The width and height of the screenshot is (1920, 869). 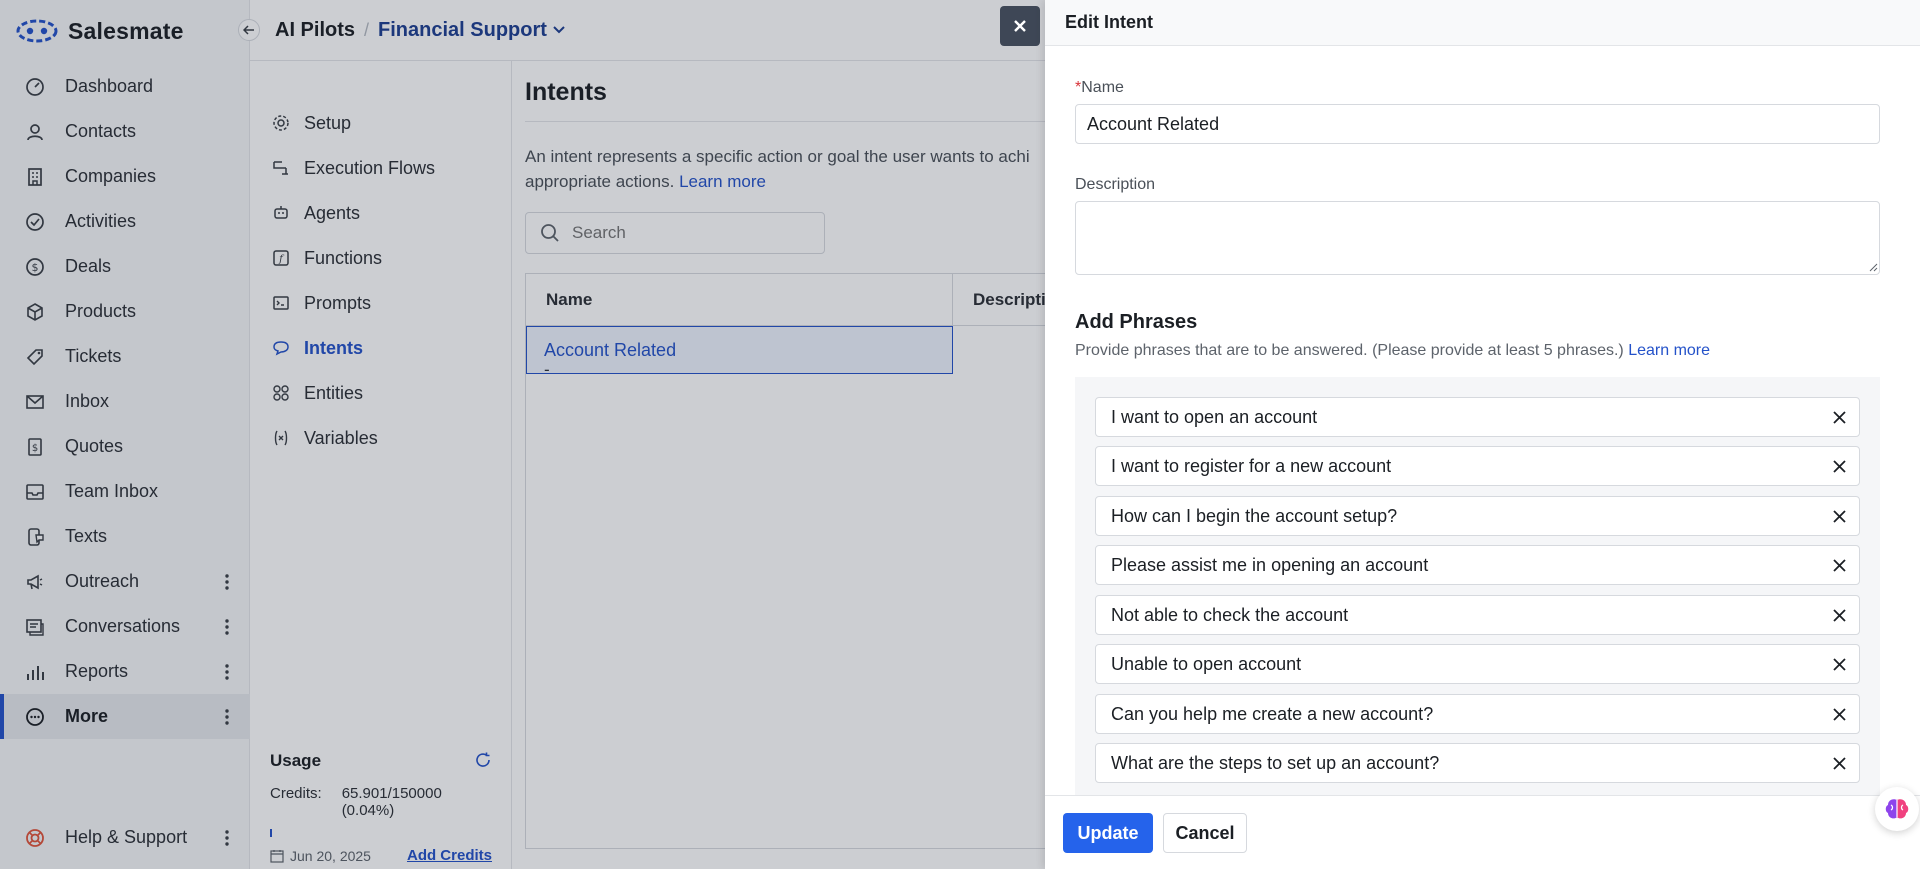 I want to click on phrase-text: Can you help me create a new account?, so click(x=1272, y=714).